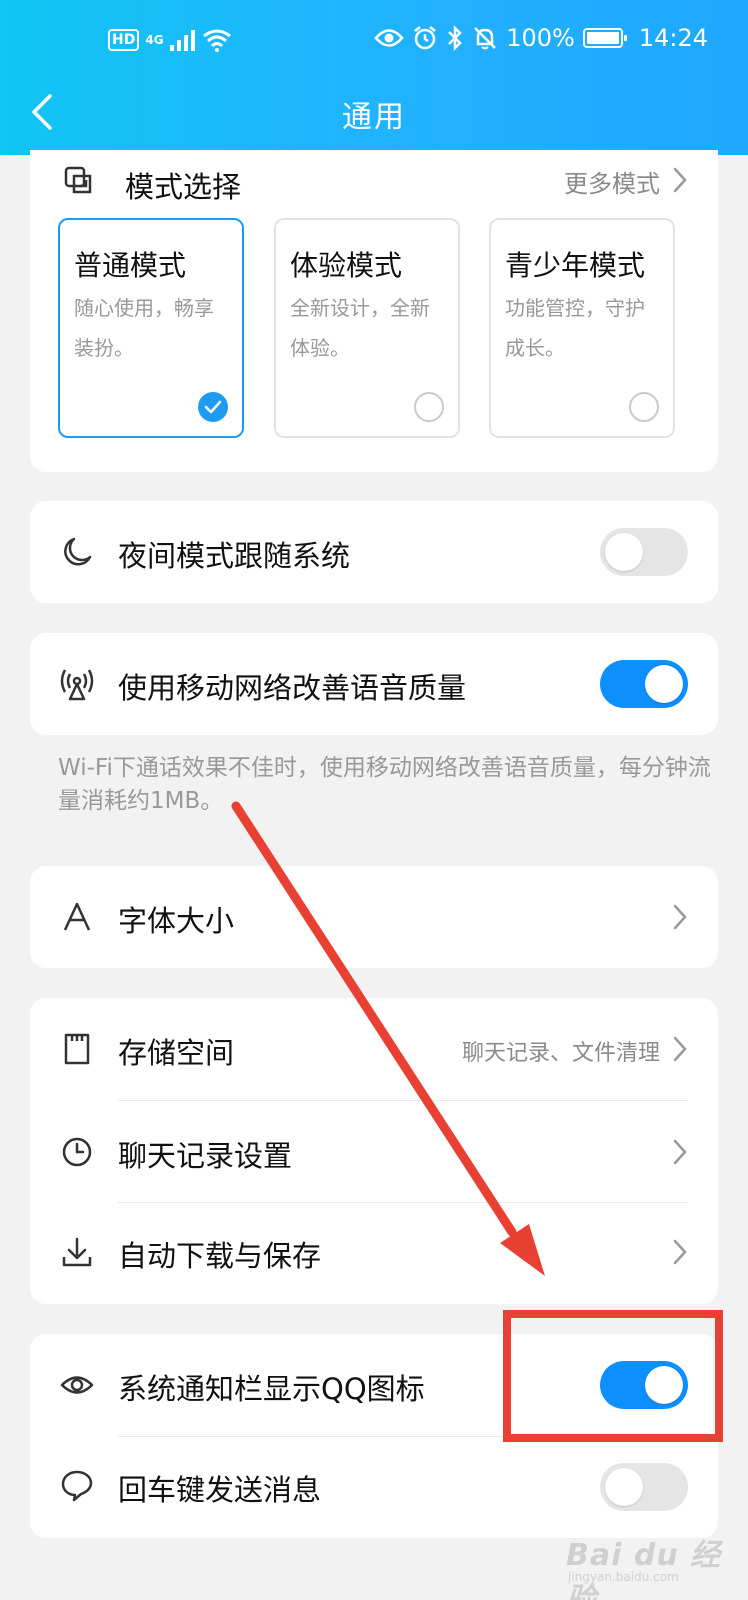  Describe the element at coordinates (613, 1376) in the screenshot. I see `annotation-highlight-box` at that location.